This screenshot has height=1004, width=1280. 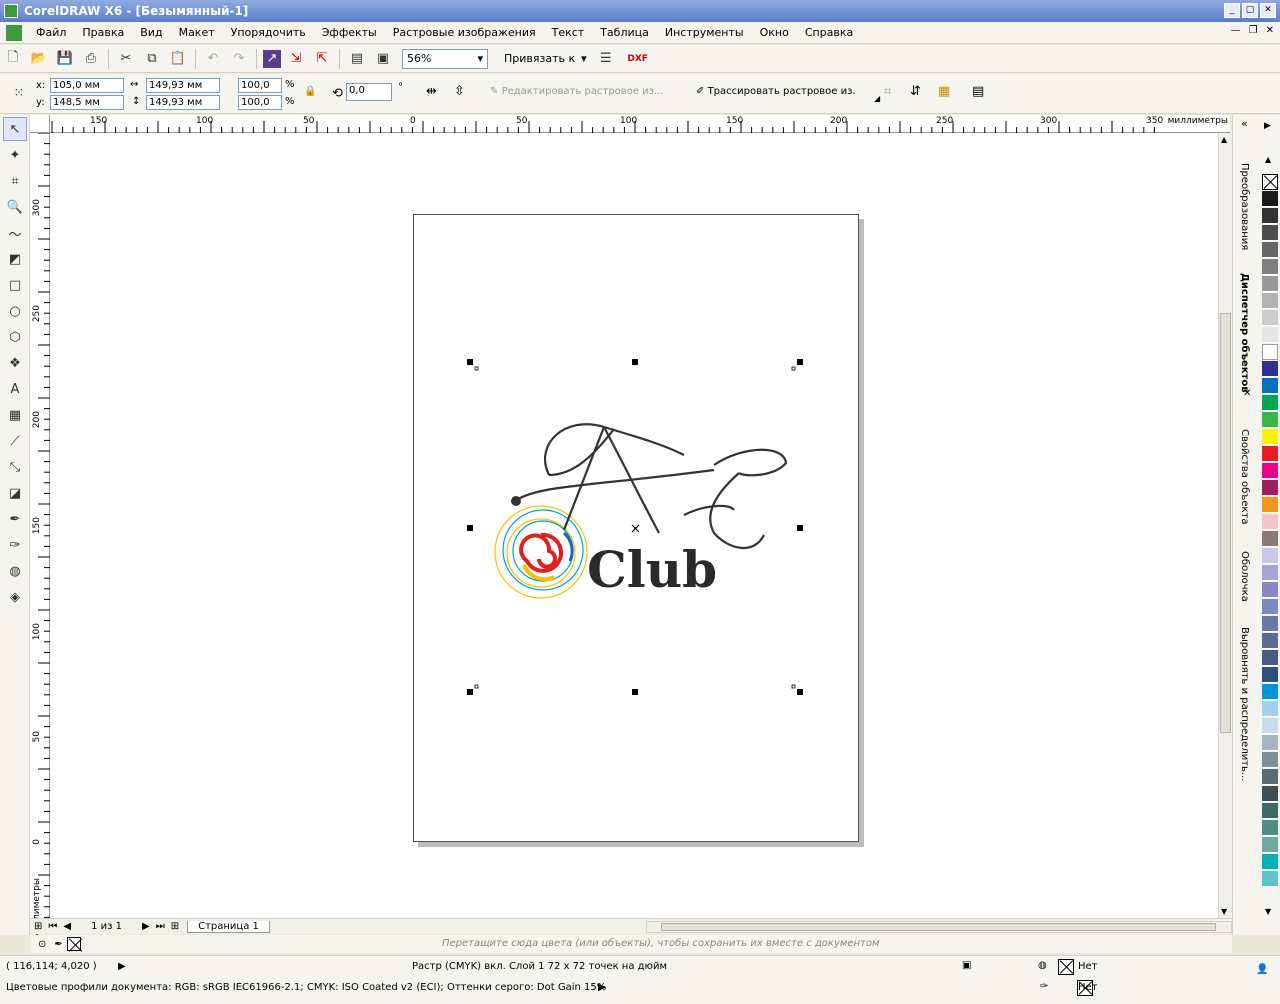 I want to click on mirror-vertical-icon: ⇳, so click(x=459, y=91).